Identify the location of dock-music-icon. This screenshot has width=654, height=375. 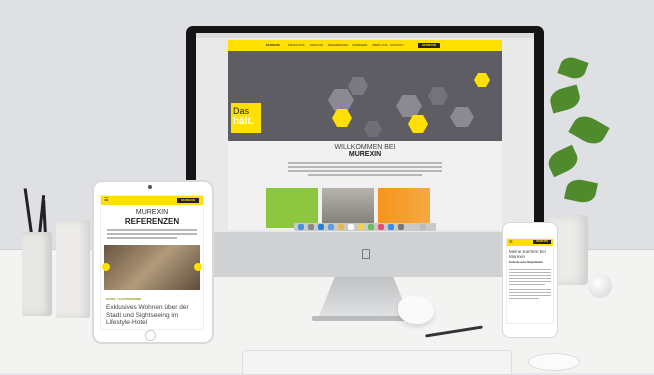
(381, 227).